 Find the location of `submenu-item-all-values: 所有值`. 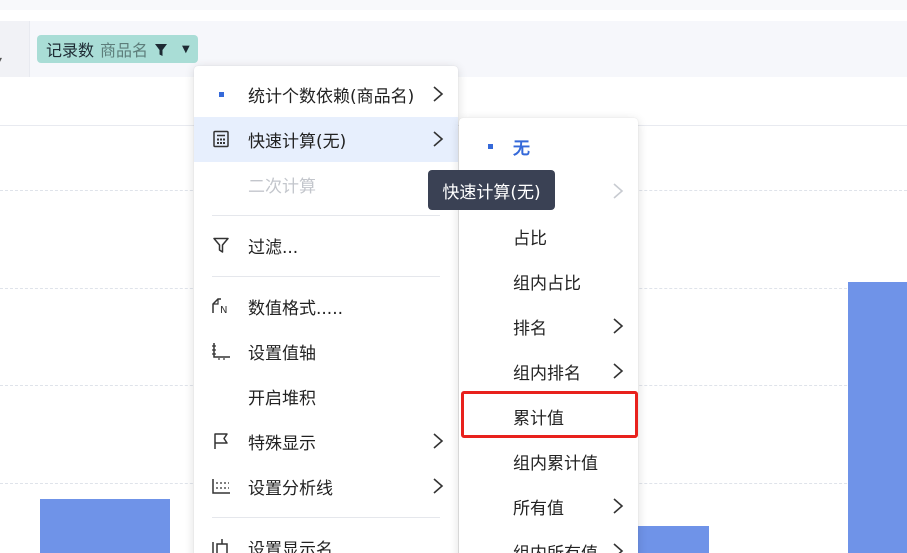

submenu-item-all-values: 所有值 is located at coordinates (548, 506).